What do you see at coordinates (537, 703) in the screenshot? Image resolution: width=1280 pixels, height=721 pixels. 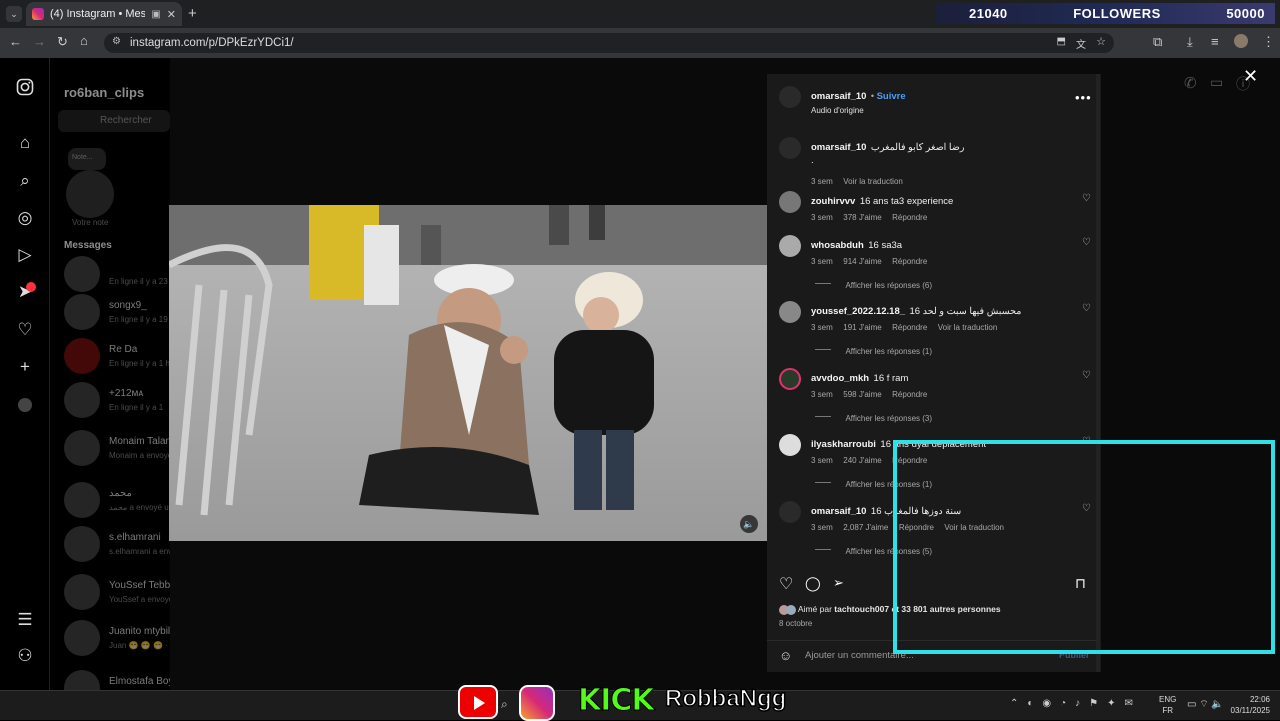 I see `instagram-overlay-icon` at bounding box center [537, 703].